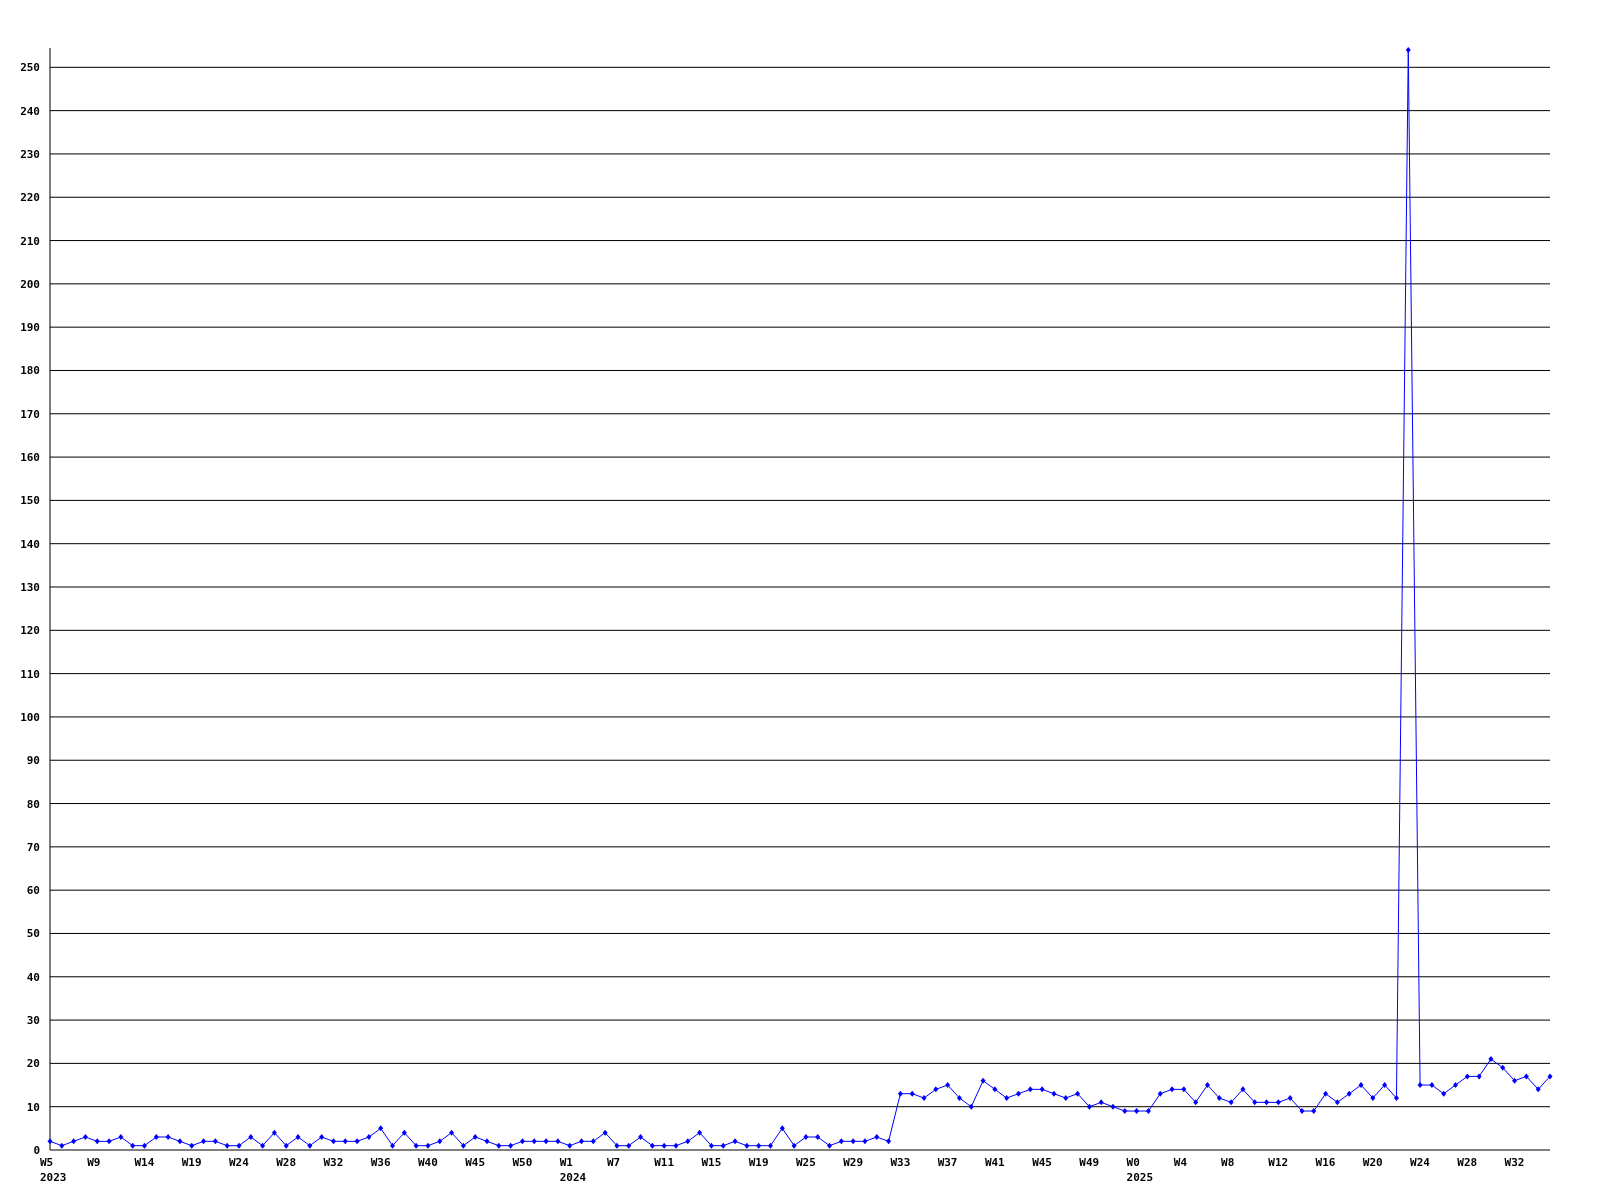 The height and width of the screenshot is (1200, 1600). I want to click on axis-tick-label: W19, so click(758, 1162).